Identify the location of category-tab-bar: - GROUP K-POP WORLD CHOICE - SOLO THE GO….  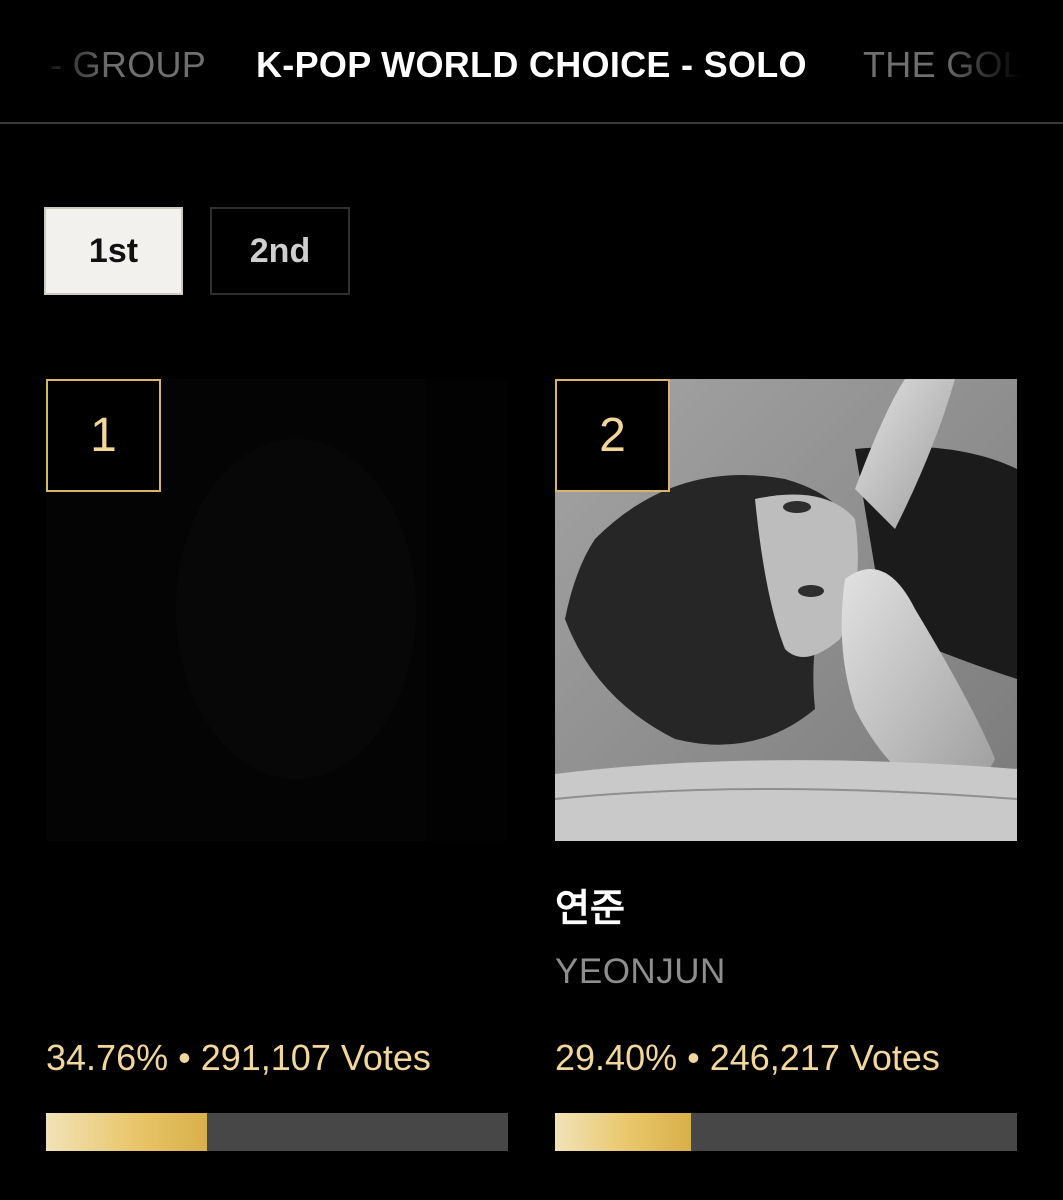
(531, 62).